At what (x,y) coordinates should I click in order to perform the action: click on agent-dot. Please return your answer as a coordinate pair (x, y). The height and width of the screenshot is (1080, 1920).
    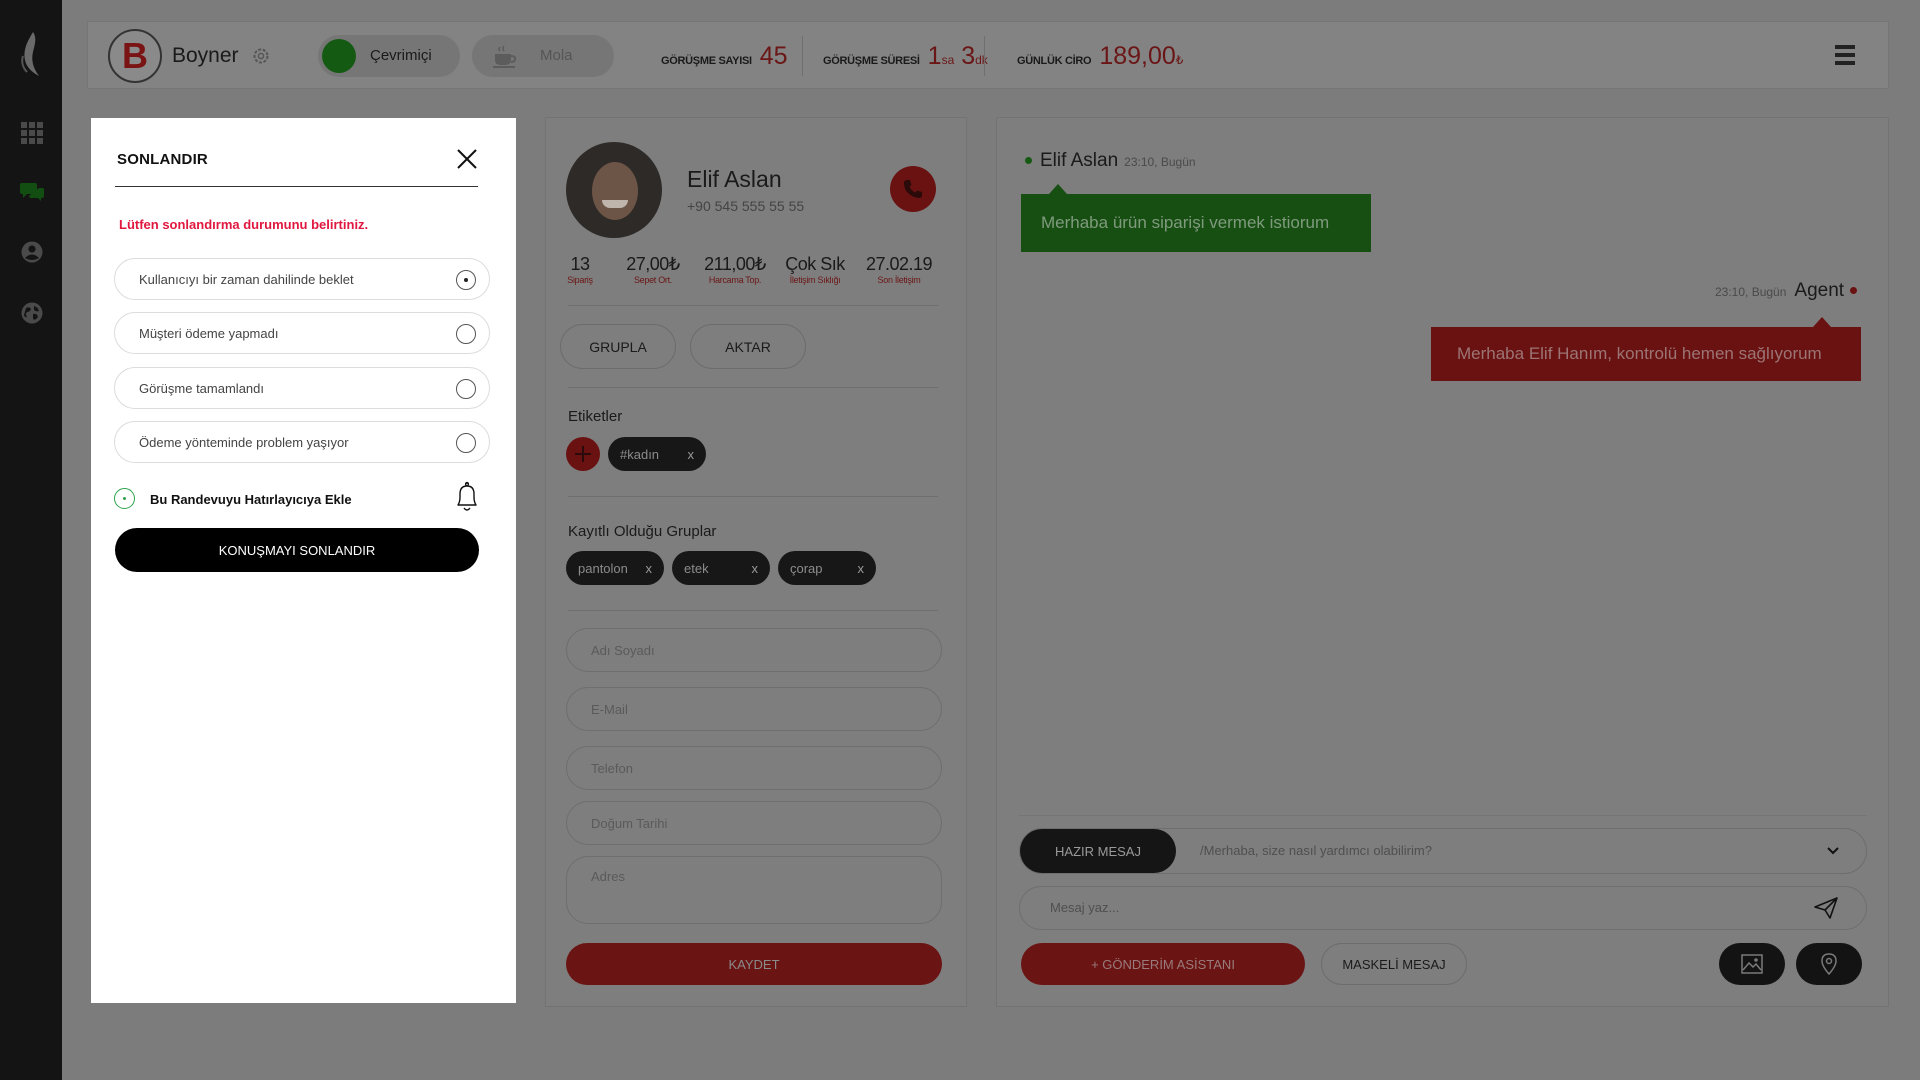
    Looking at the image, I should click on (1854, 290).